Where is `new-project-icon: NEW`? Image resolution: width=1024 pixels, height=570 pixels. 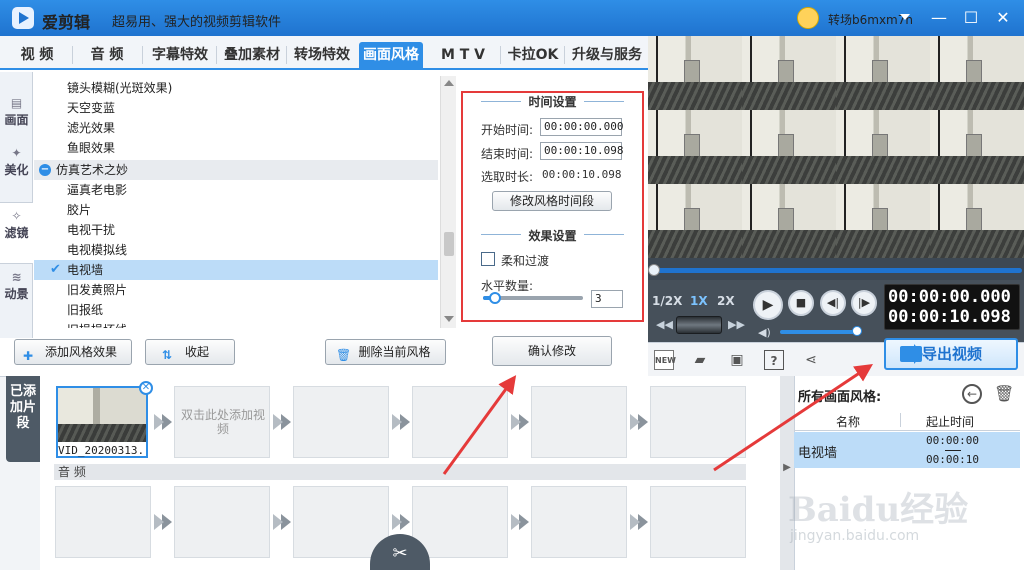
new-project-icon: NEW is located at coordinates (665, 360).